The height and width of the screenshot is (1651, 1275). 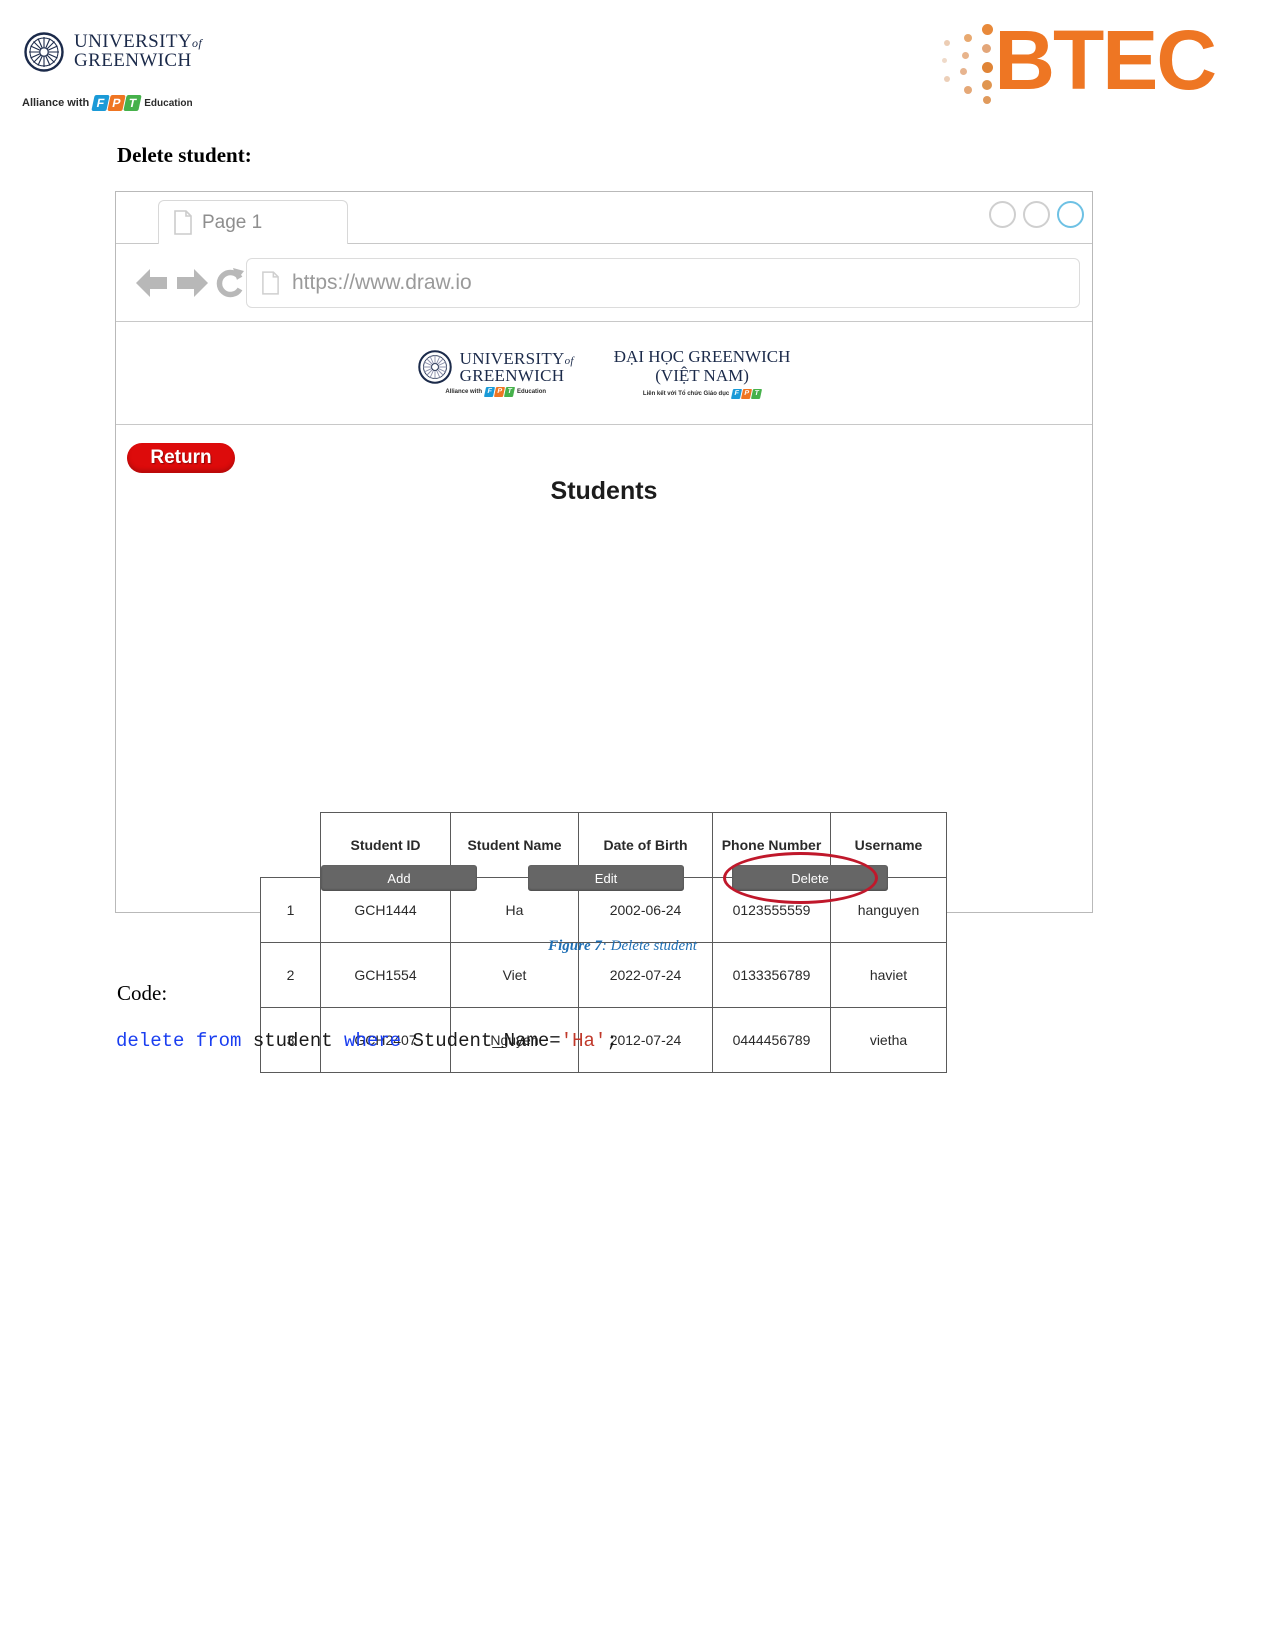 I want to click on reload-icon, so click(x=230, y=283).